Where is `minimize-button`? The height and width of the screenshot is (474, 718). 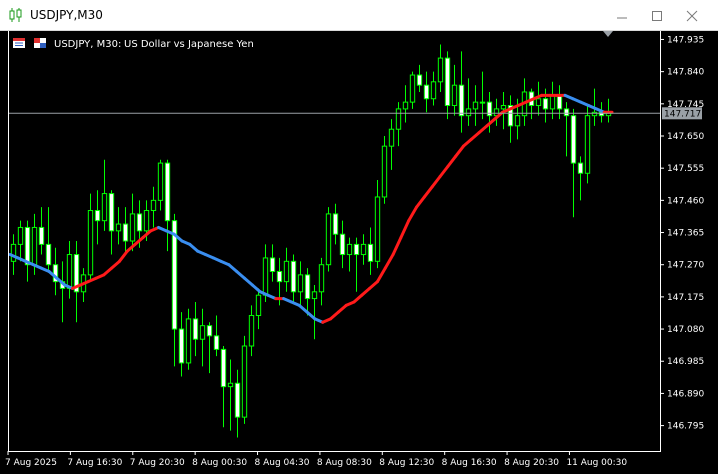 minimize-button is located at coordinates (622, 16).